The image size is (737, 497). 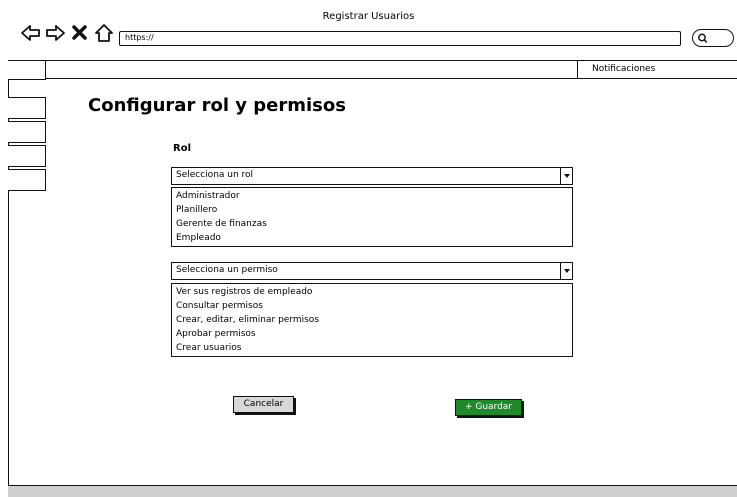 What do you see at coordinates (374, 210) in the screenshot?
I see `role-option: Planillero` at bounding box center [374, 210].